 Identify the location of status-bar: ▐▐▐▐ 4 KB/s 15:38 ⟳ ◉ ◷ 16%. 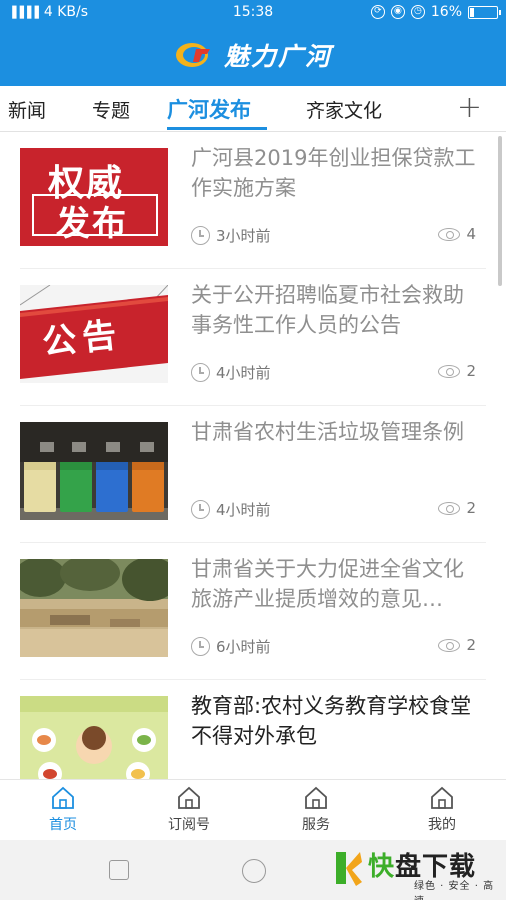
(253, 12).